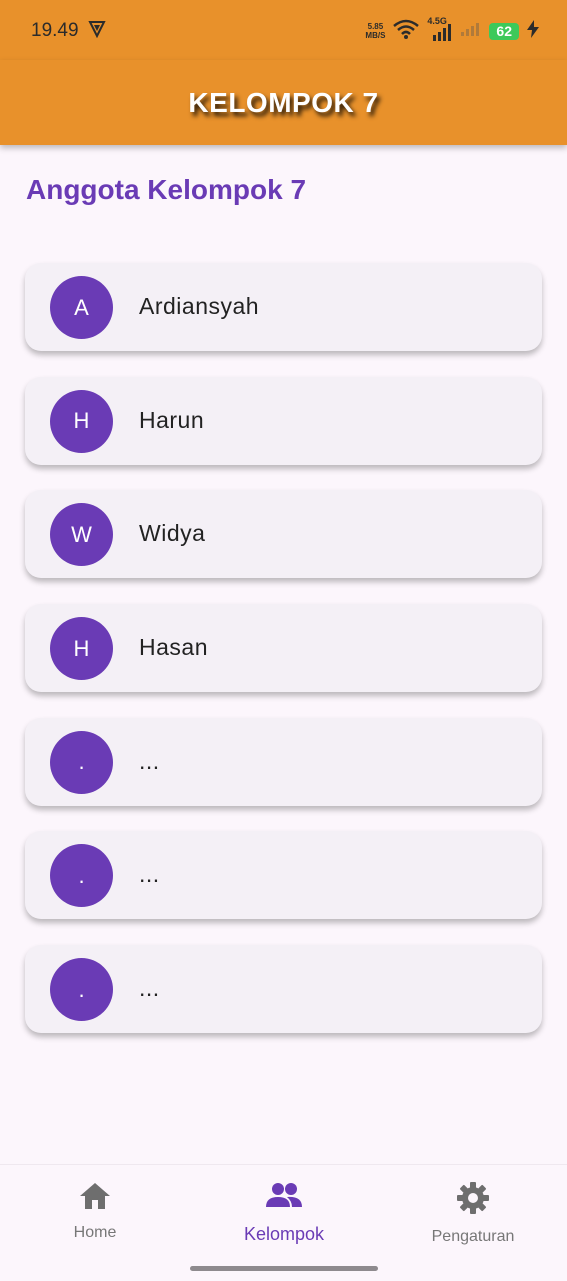  What do you see at coordinates (199, 306) in the screenshot?
I see `member-name: Ardiansyah` at bounding box center [199, 306].